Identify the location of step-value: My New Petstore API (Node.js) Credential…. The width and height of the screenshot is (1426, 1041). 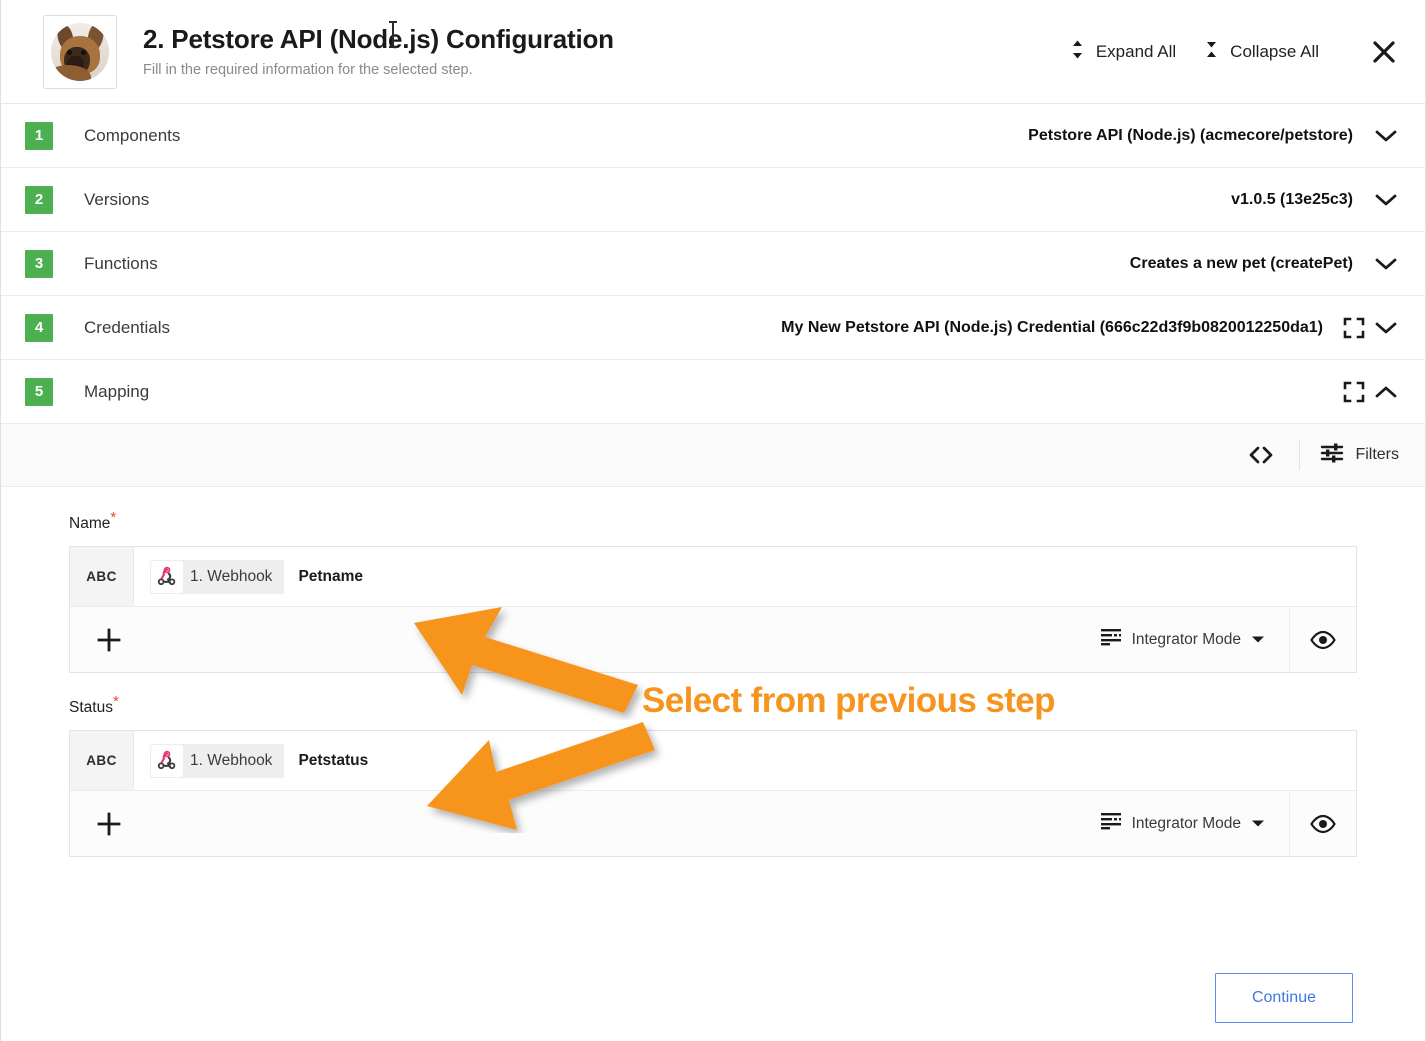
(1052, 327).